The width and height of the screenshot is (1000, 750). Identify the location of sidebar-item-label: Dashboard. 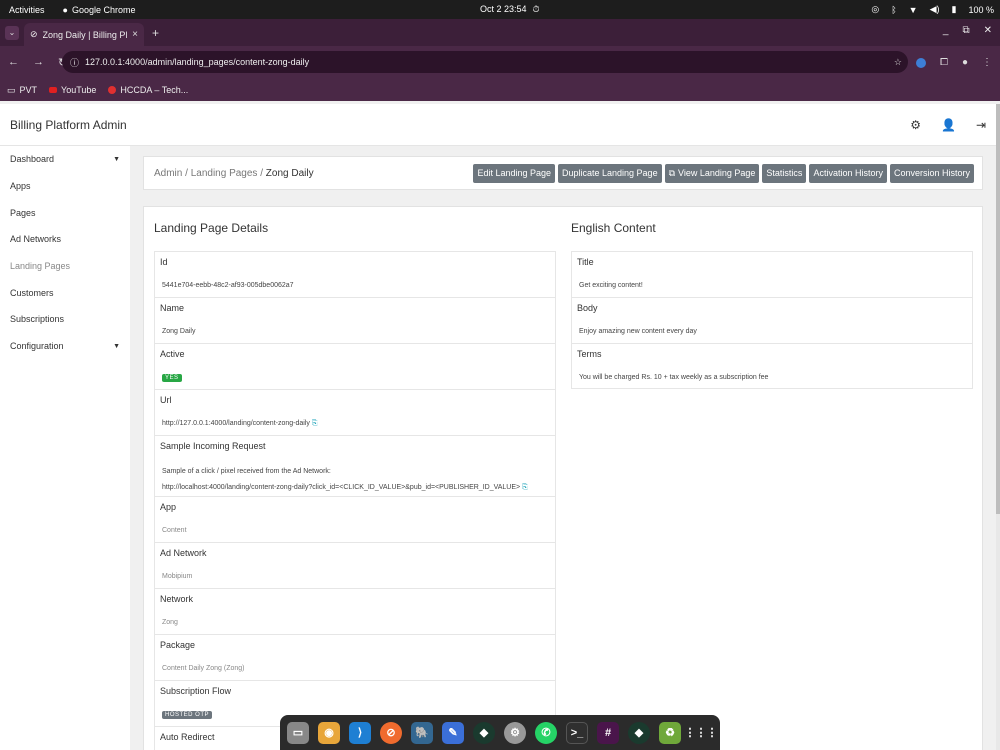
(32, 159).